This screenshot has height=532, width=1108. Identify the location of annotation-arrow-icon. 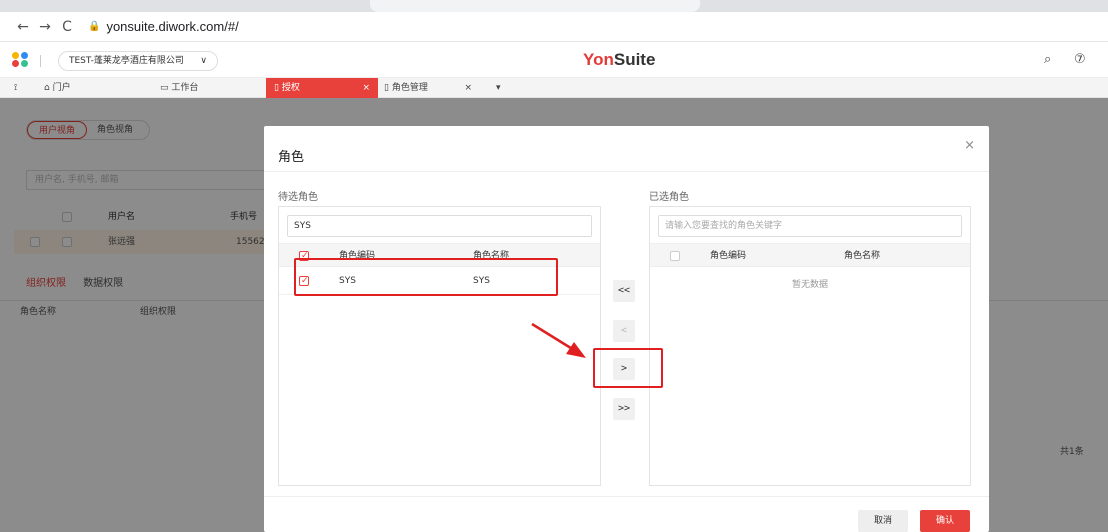
(558, 340).